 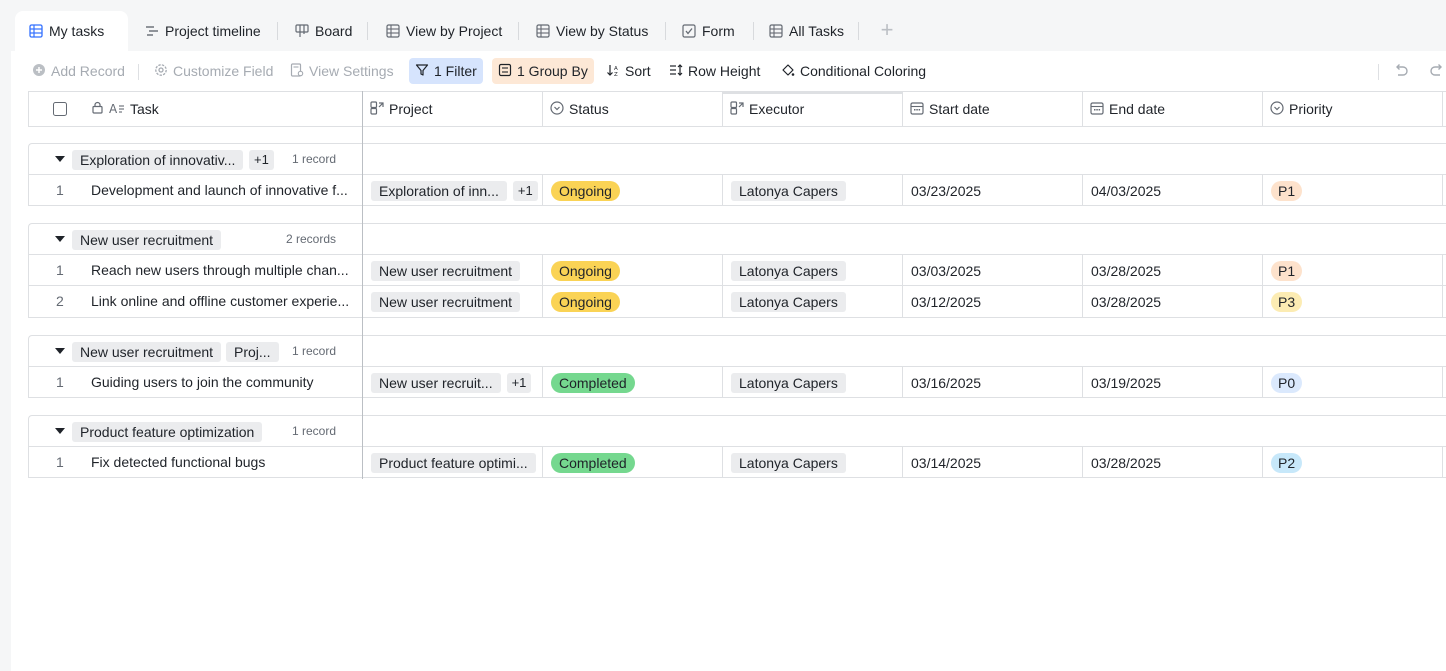 What do you see at coordinates (737, 239) in the screenshot?
I see `group-header: New user recruitment 2 records` at bounding box center [737, 239].